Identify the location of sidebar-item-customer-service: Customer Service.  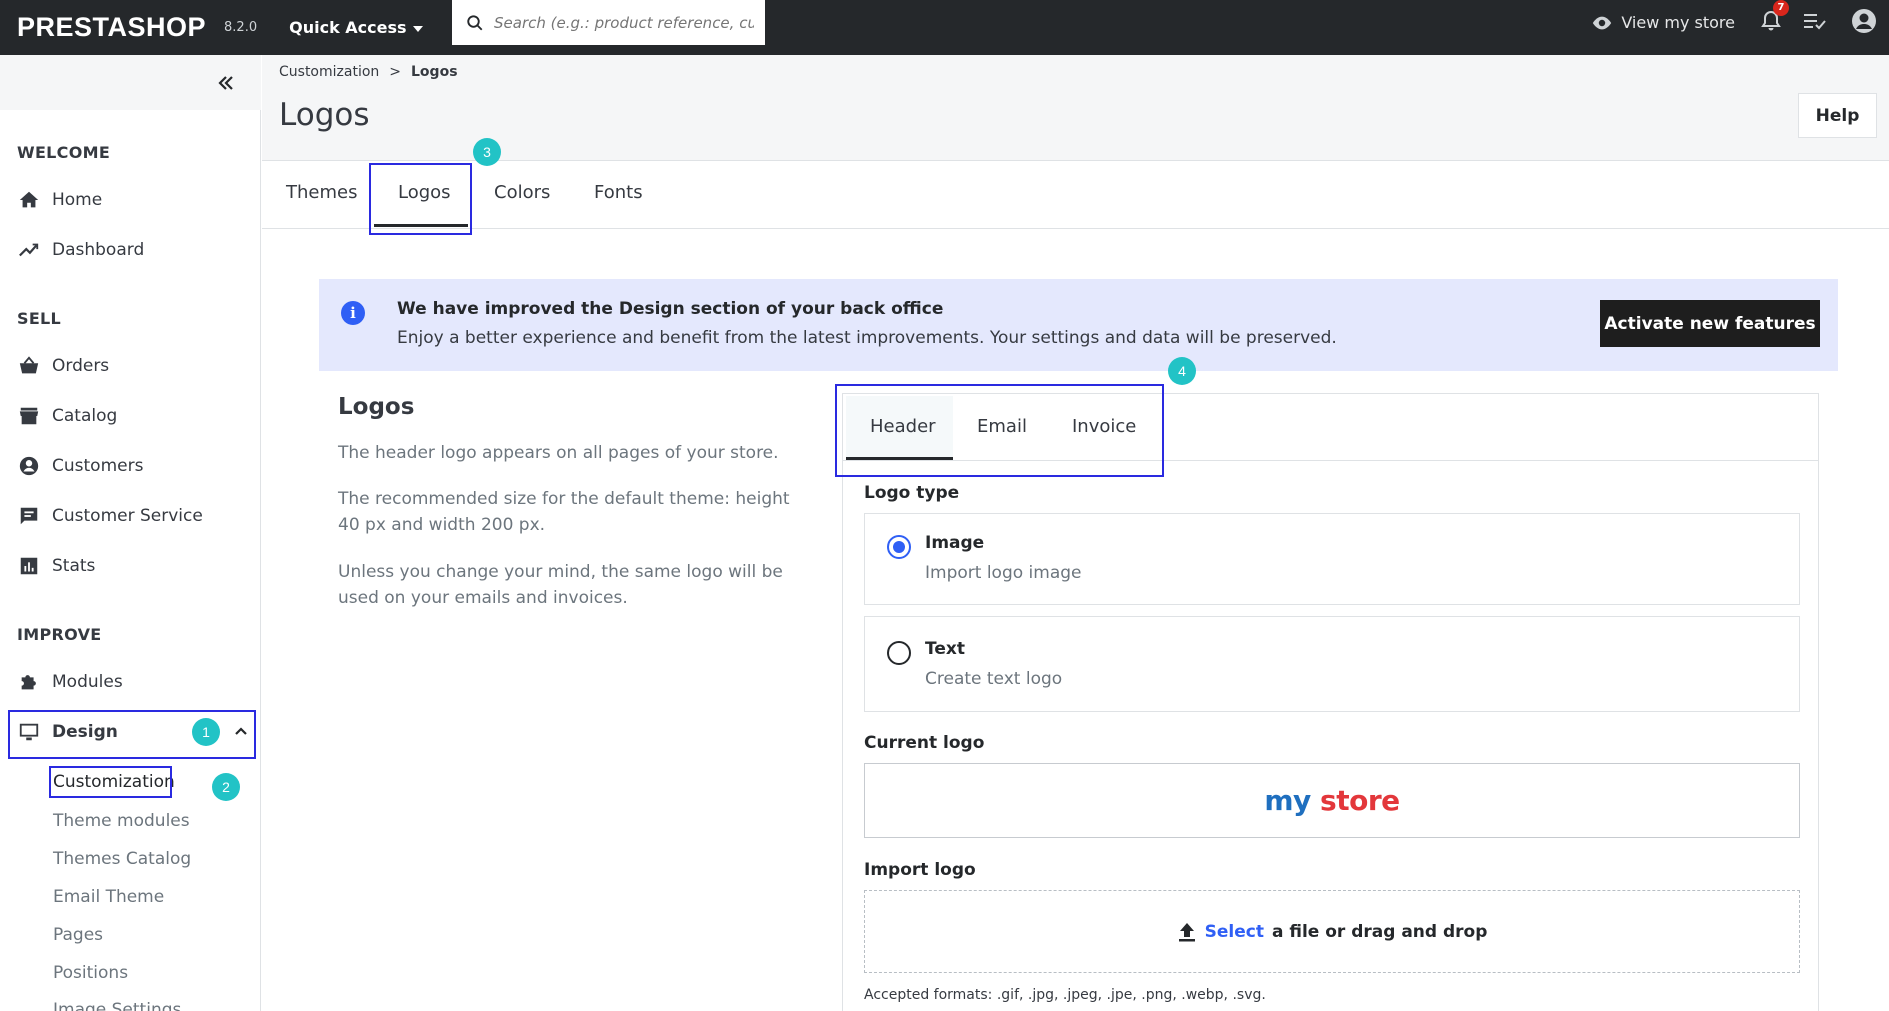
(110, 516).